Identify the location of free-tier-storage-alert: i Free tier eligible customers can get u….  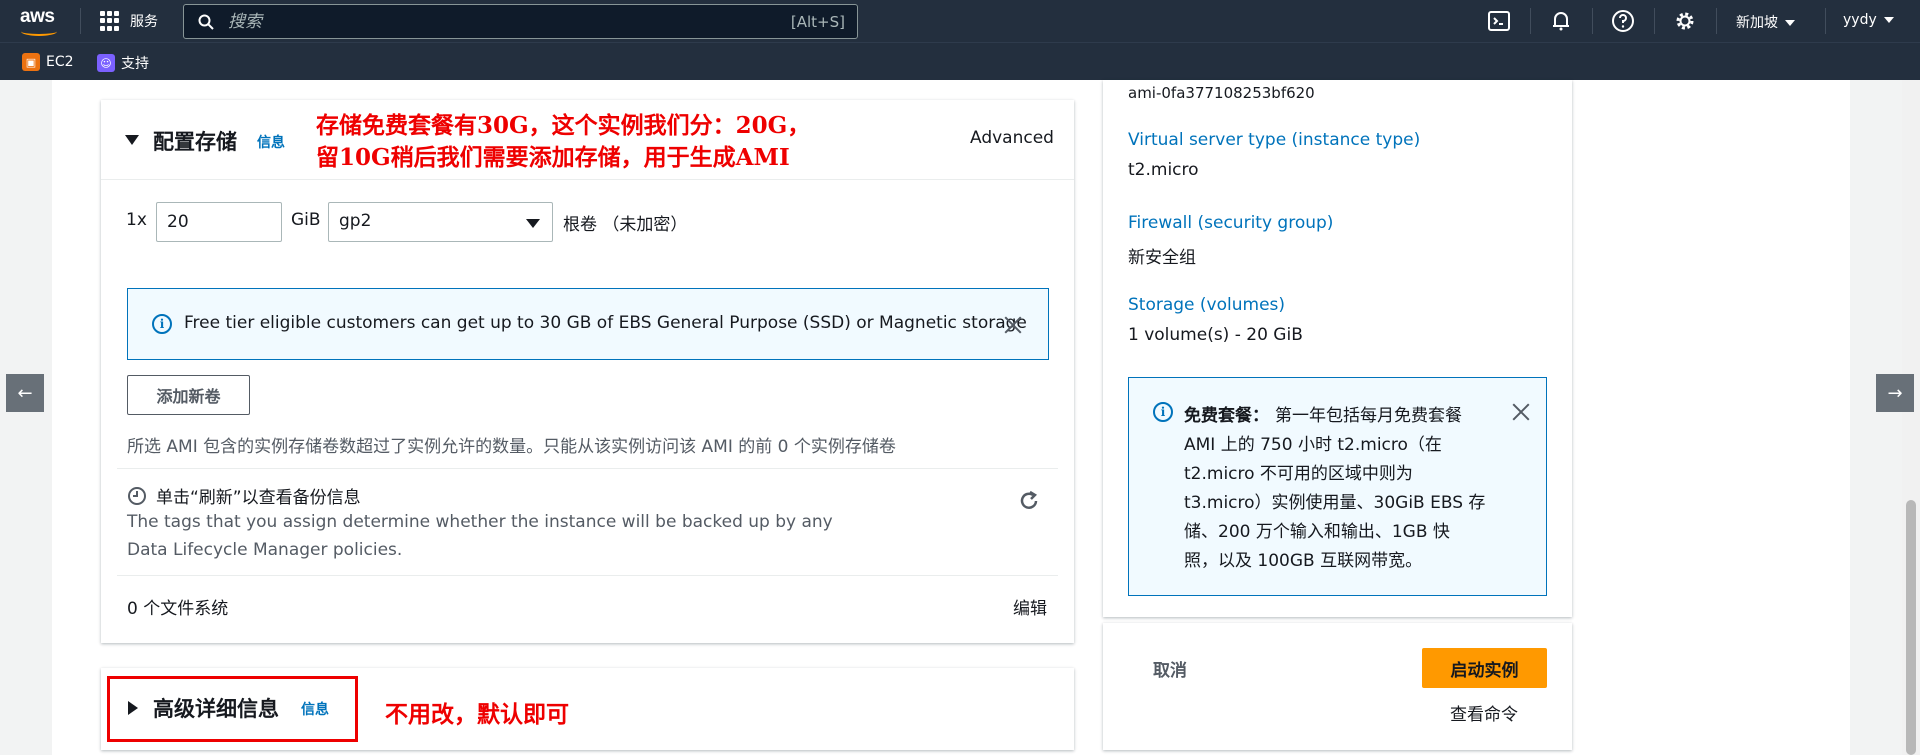
(588, 324).